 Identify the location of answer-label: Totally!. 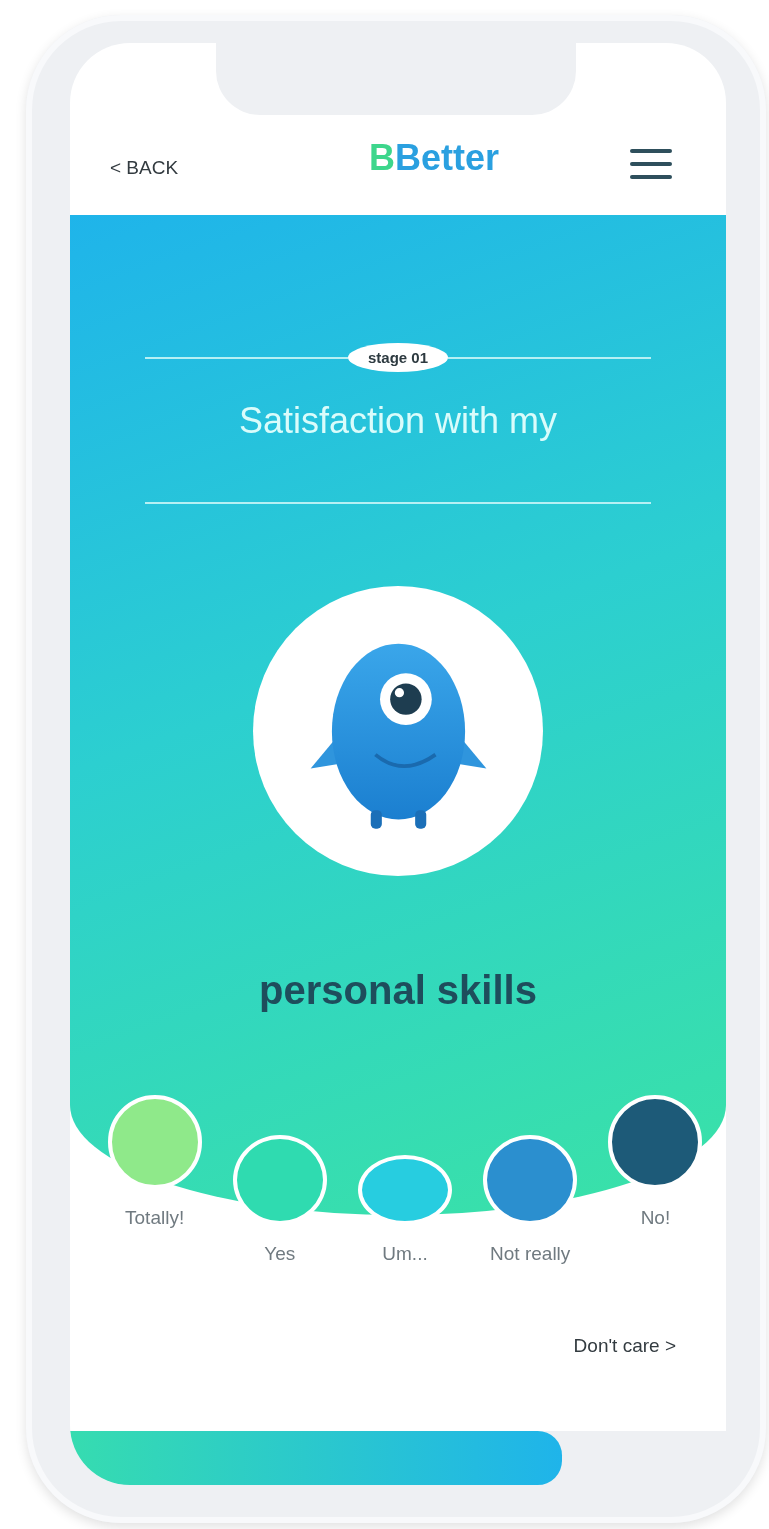
(155, 1218).